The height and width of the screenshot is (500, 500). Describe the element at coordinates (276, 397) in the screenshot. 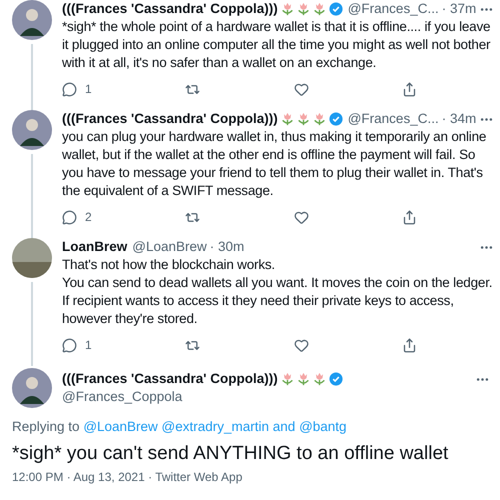

I see `author-handle: @Frances_Coppola` at that location.